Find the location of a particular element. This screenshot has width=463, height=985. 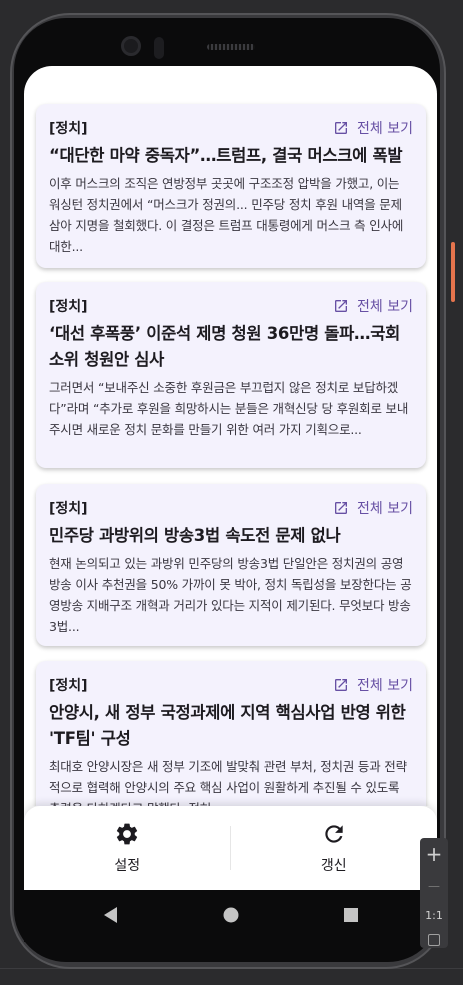

recents-icon is located at coordinates (351, 915).